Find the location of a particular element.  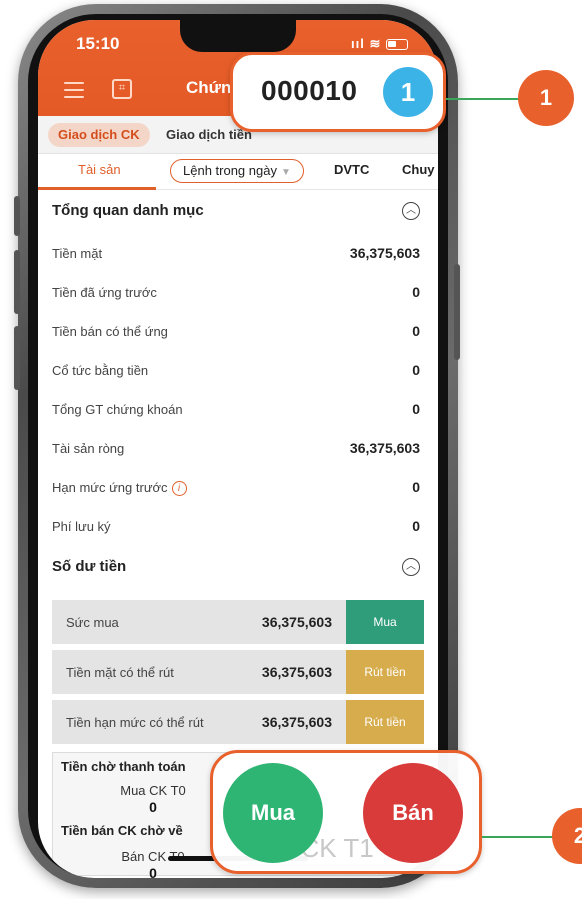

row-label: Tiền đã ứng trước is located at coordinates (104, 292).